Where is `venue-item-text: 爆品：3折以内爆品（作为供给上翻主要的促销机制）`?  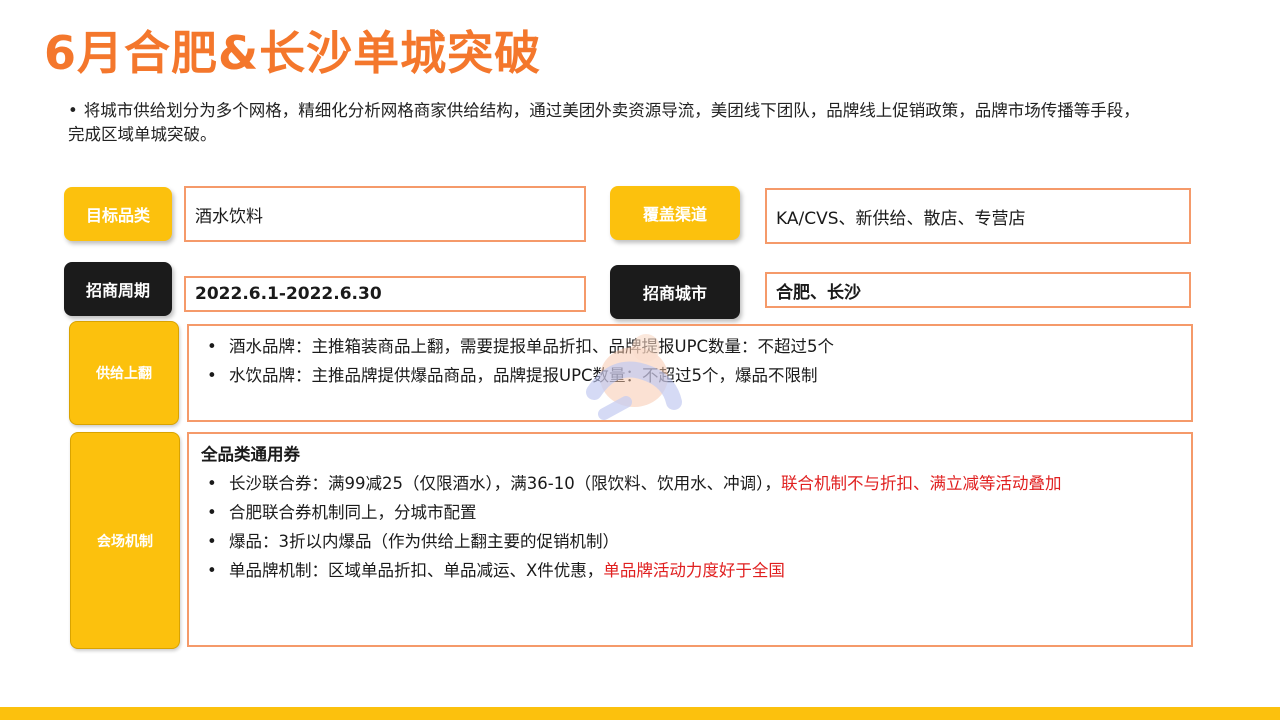
venue-item-text: 爆品：3折以内爆品（作为供给上翻主要的促销机制） is located at coordinates (424, 541).